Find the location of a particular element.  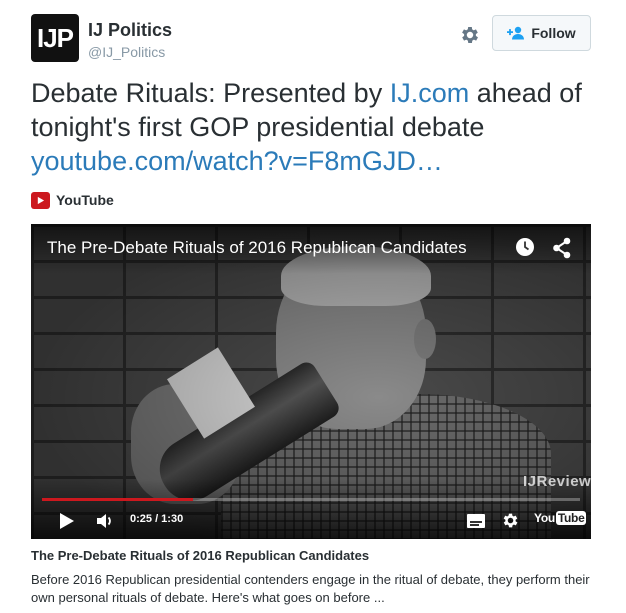

account-name: IJ Politics is located at coordinates (130, 30).